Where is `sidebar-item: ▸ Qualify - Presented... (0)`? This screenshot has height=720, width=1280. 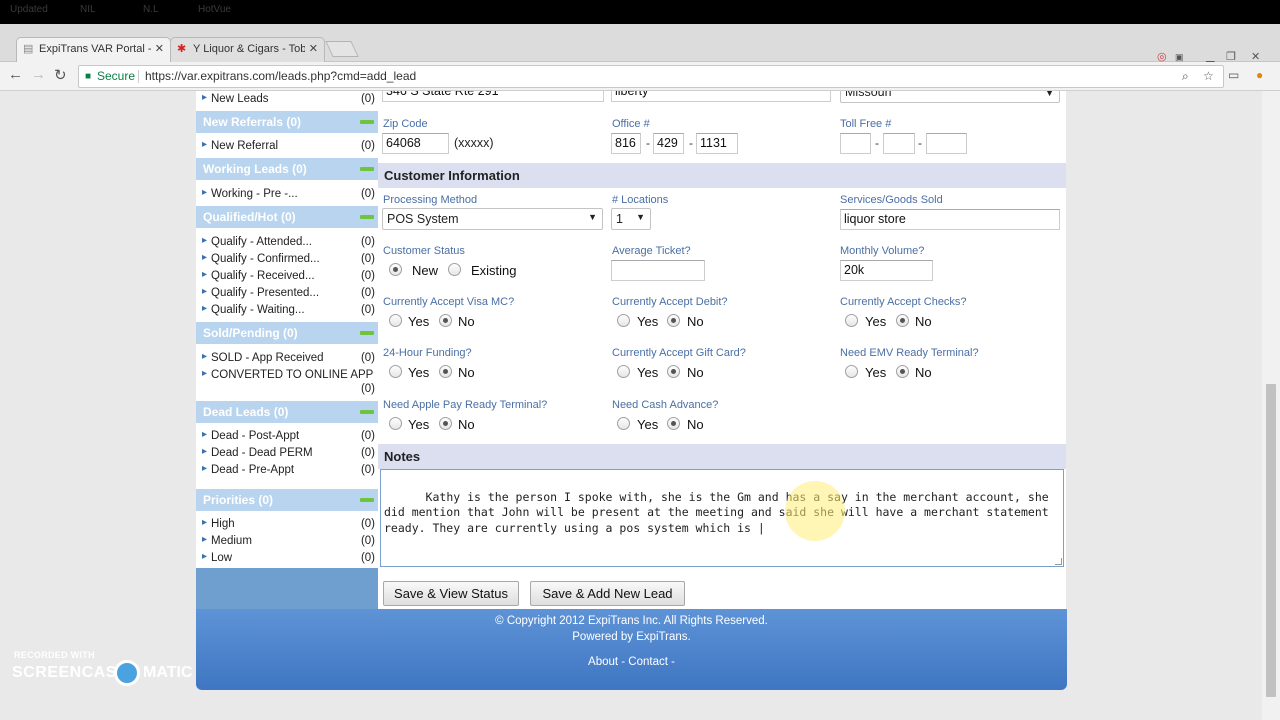
sidebar-item: ▸ Qualify - Presented... (0) is located at coordinates (287, 294).